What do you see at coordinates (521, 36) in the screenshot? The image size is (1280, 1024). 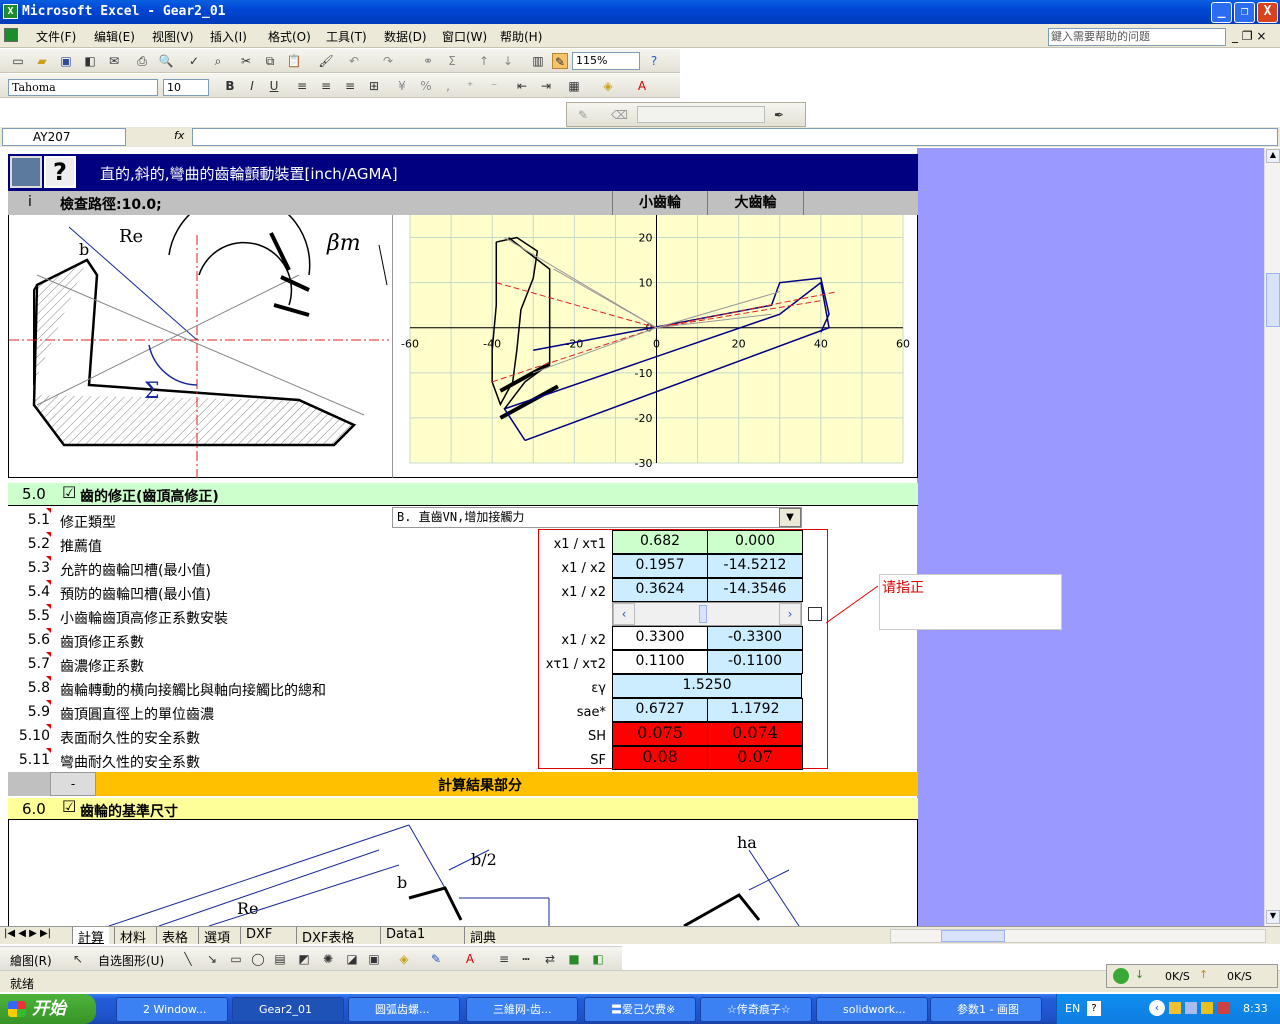 I see `menu-help: 帮助(H)` at bounding box center [521, 36].